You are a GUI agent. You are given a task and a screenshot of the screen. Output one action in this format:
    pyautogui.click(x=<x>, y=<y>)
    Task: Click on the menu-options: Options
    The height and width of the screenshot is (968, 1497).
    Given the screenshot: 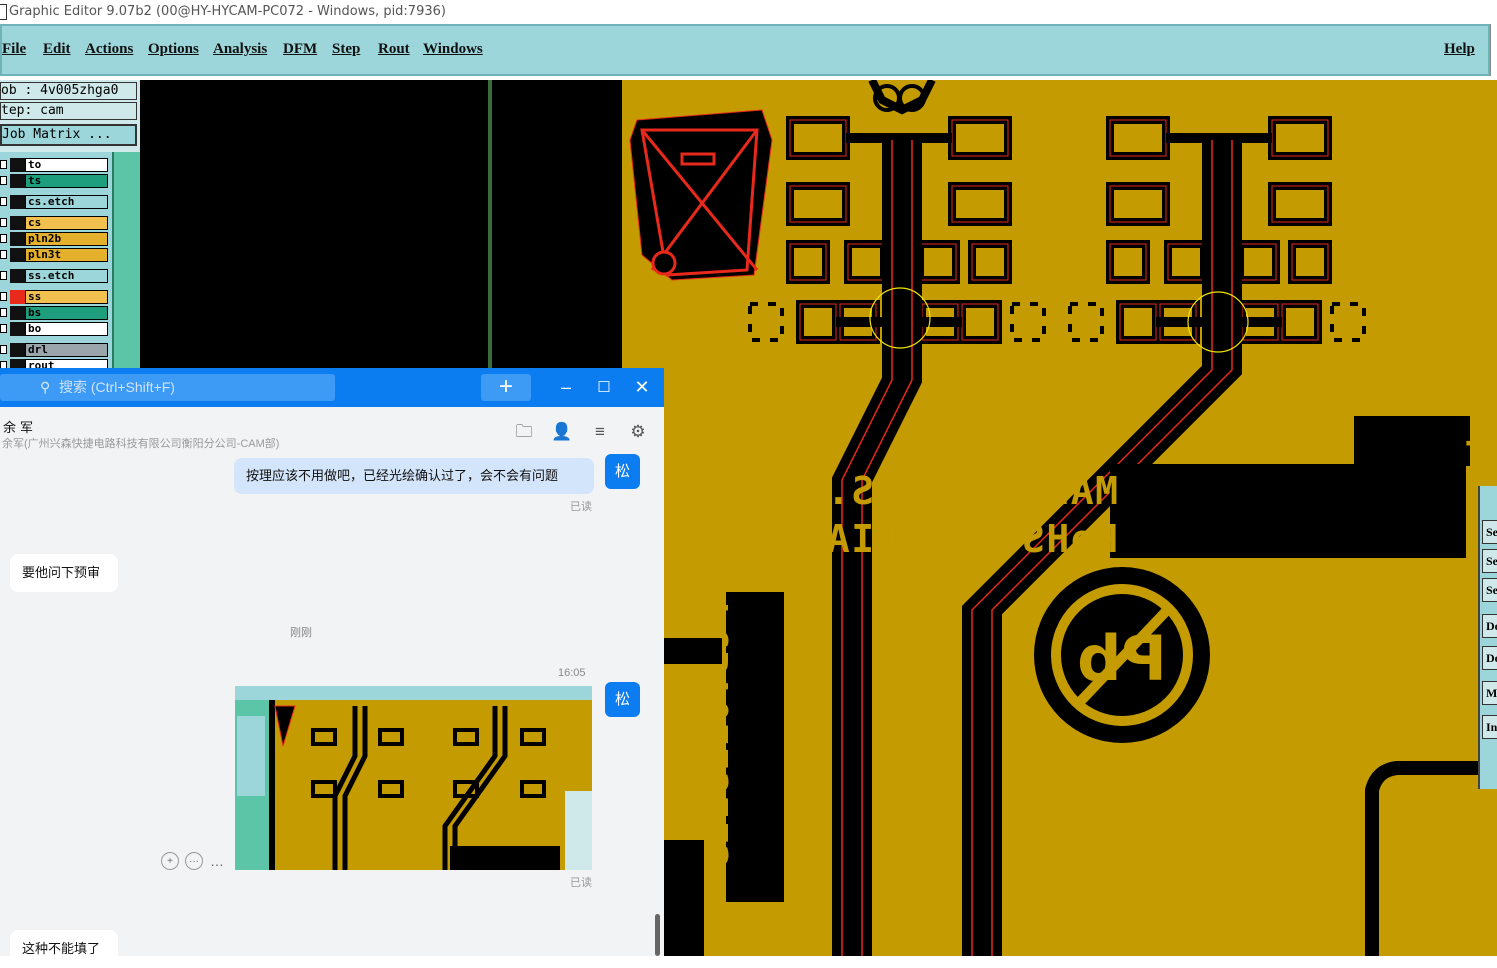 What is the action you would take?
    pyautogui.click(x=173, y=49)
    